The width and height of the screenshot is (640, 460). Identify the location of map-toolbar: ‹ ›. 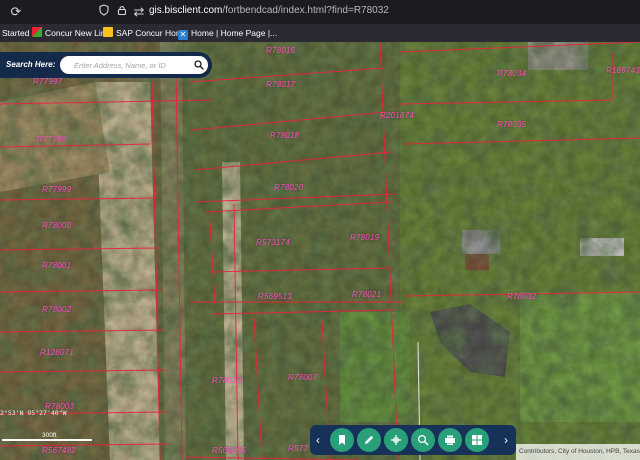
(413, 440).